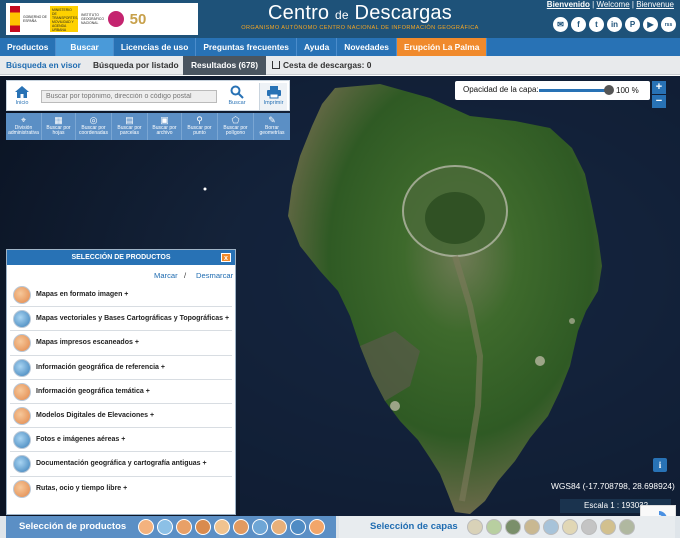 The height and width of the screenshot is (538, 680). Describe the element at coordinates (214, 275) in the screenshot. I see `deselect-all-link: Desmarcar` at that location.